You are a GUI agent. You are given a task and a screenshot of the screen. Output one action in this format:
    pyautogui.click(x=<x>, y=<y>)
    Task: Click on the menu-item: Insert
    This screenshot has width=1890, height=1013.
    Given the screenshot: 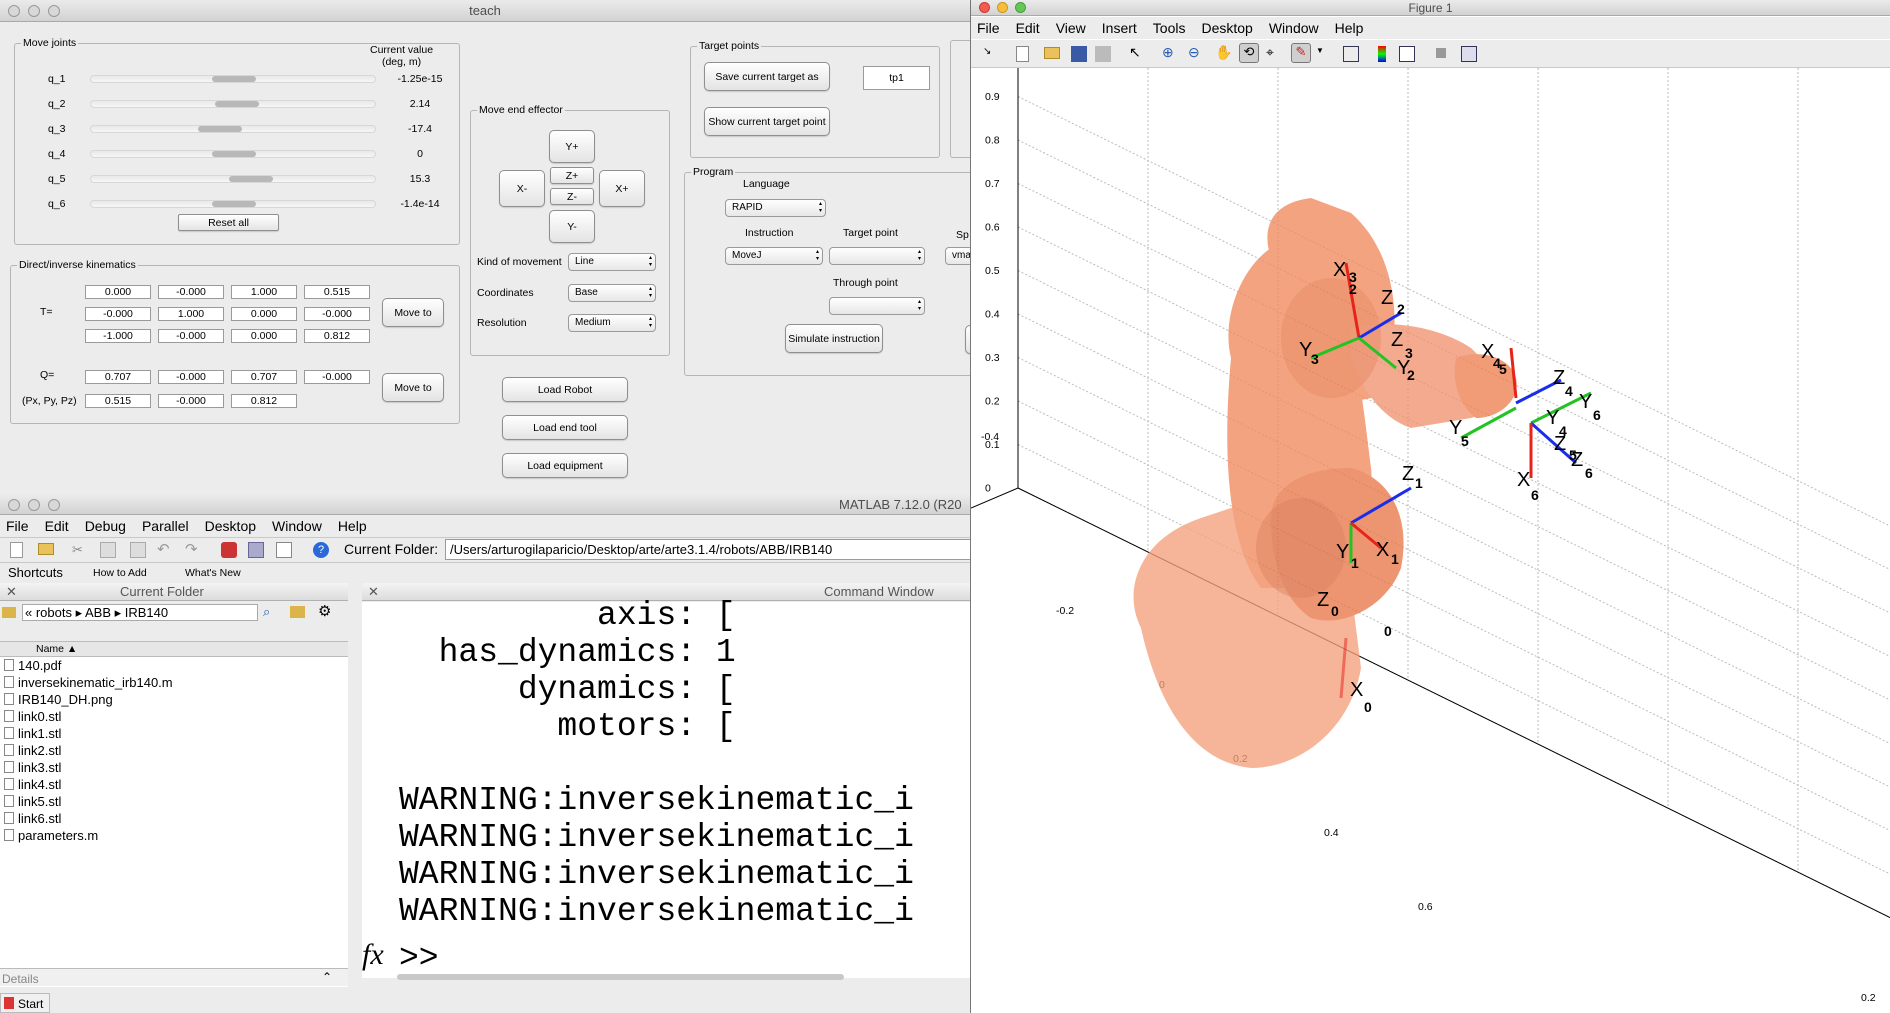 What is the action you would take?
    pyautogui.click(x=1119, y=28)
    